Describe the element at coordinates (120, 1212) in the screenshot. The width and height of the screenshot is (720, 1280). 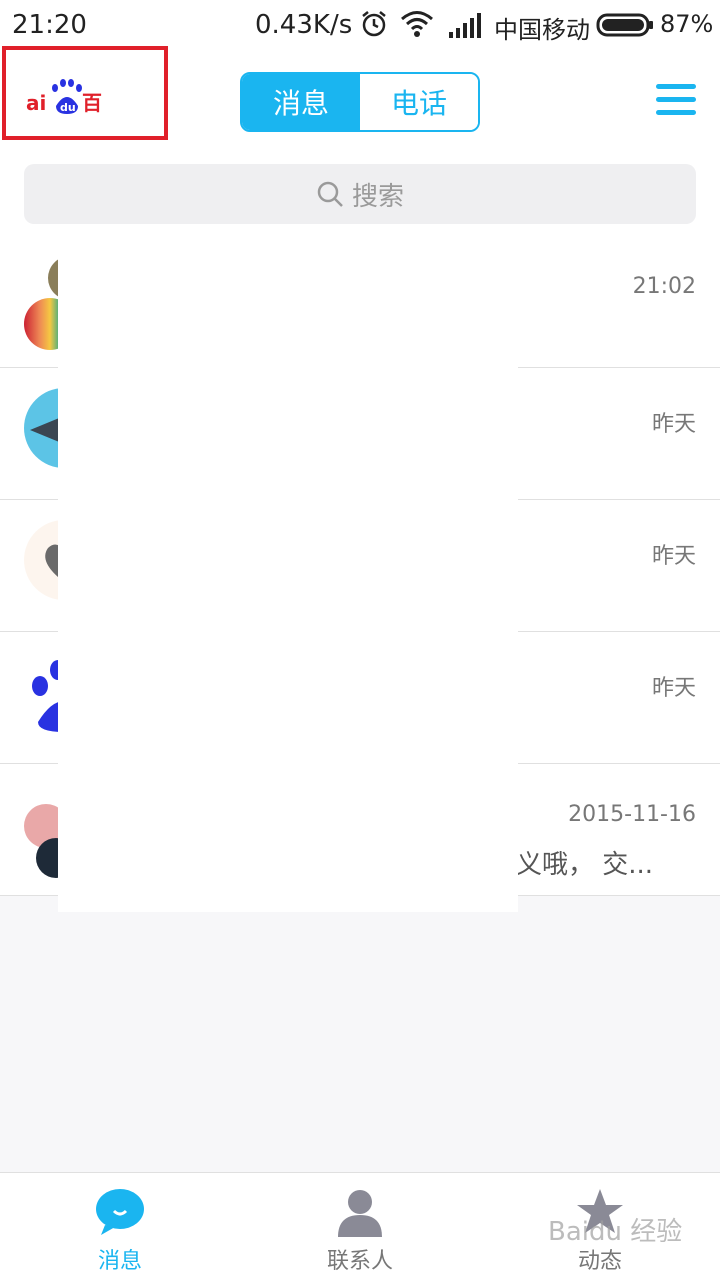
I see `chat-bubble-icon` at that location.